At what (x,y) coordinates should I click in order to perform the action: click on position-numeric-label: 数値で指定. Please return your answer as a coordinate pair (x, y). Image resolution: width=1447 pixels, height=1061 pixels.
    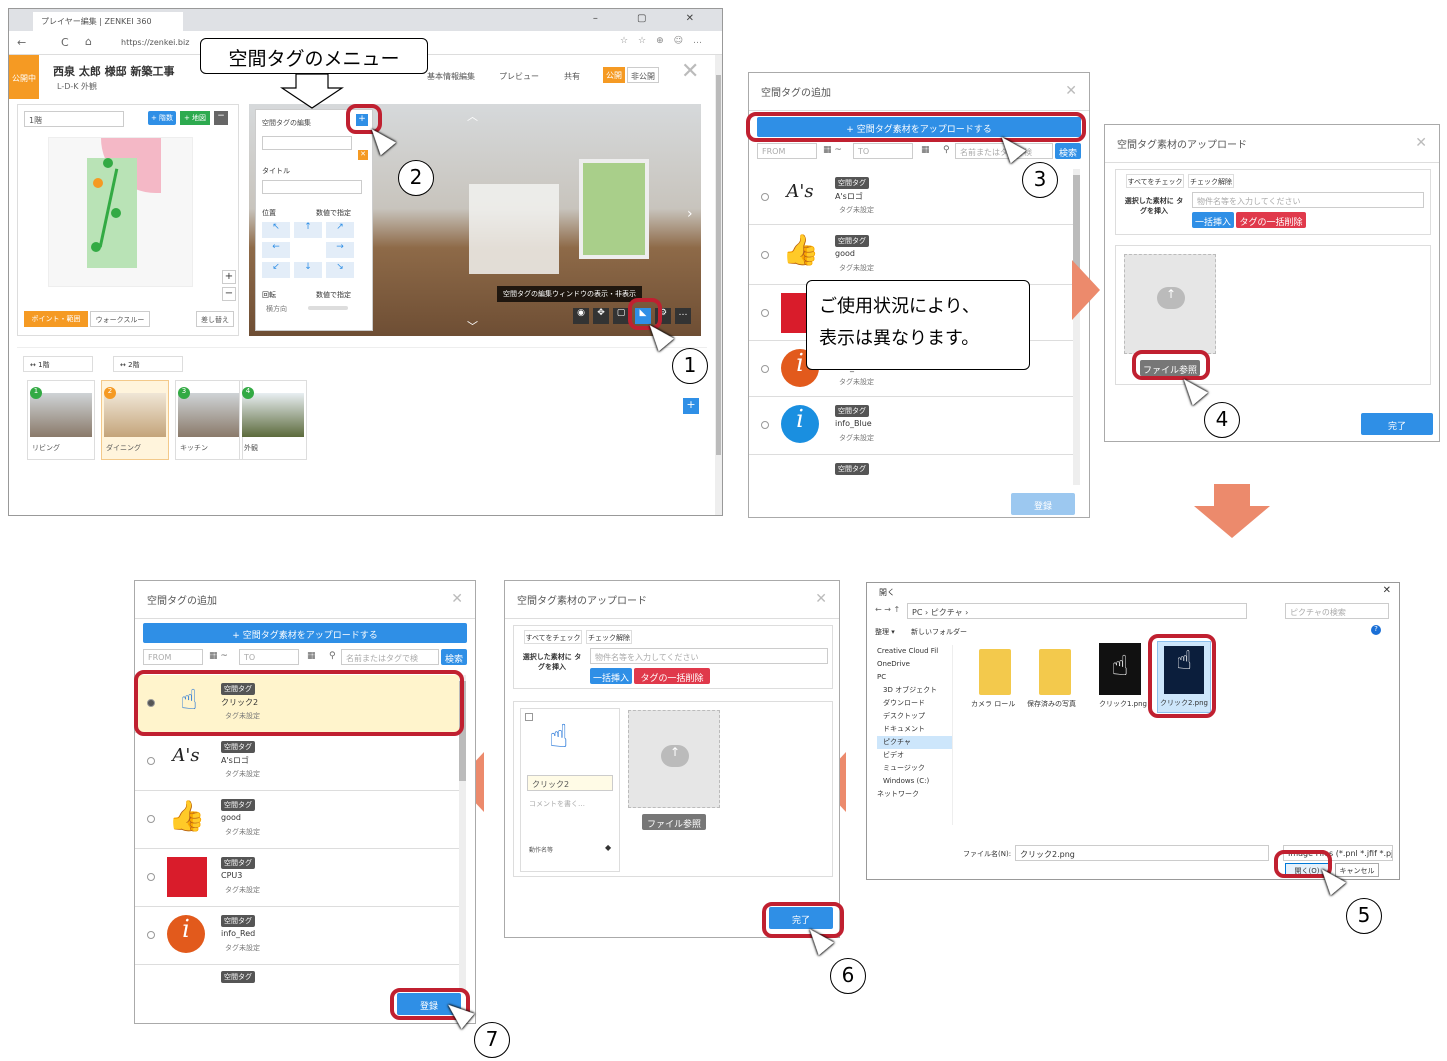
    Looking at the image, I should click on (333, 213).